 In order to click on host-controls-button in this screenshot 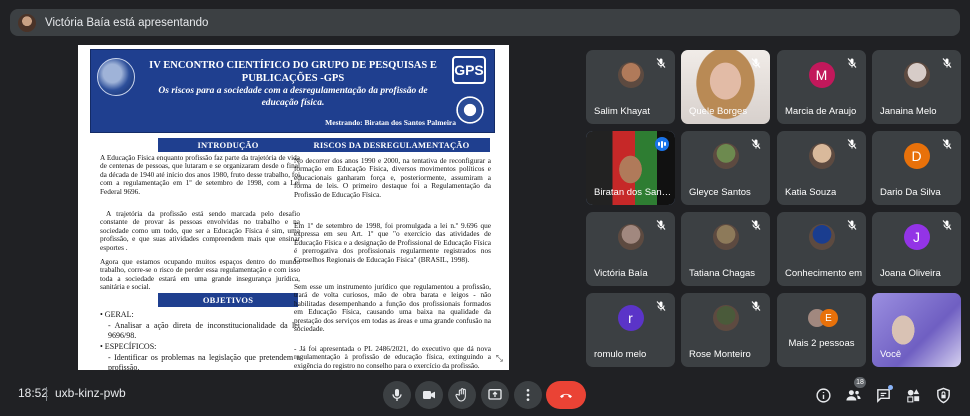, I will do `click(943, 395)`.